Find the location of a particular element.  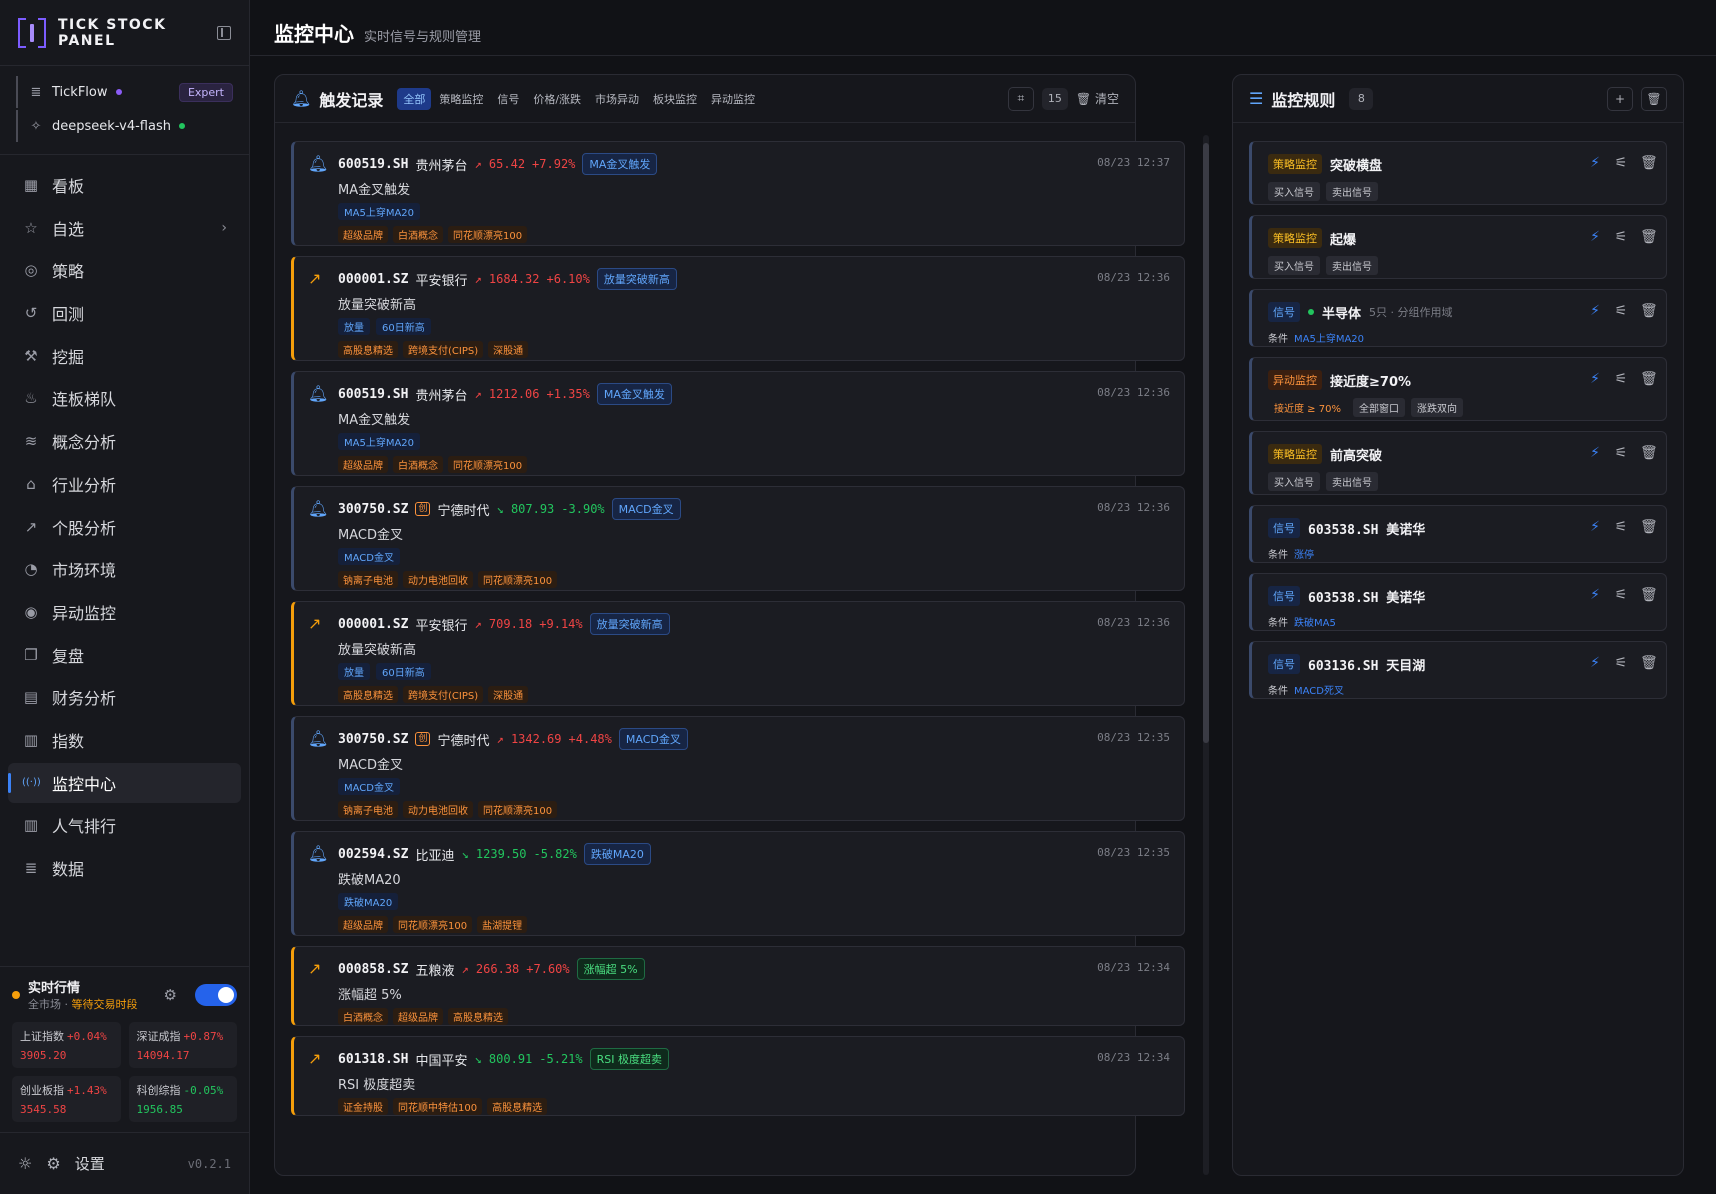

sidebar-collapse-icon is located at coordinates (224, 32).